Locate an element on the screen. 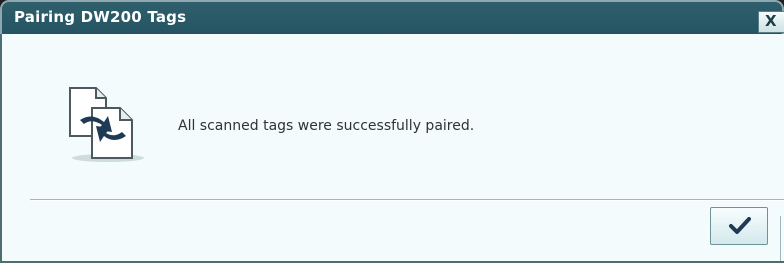 The width and height of the screenshot is (784, 263). footer-divider is located at coordinates (407, 200).